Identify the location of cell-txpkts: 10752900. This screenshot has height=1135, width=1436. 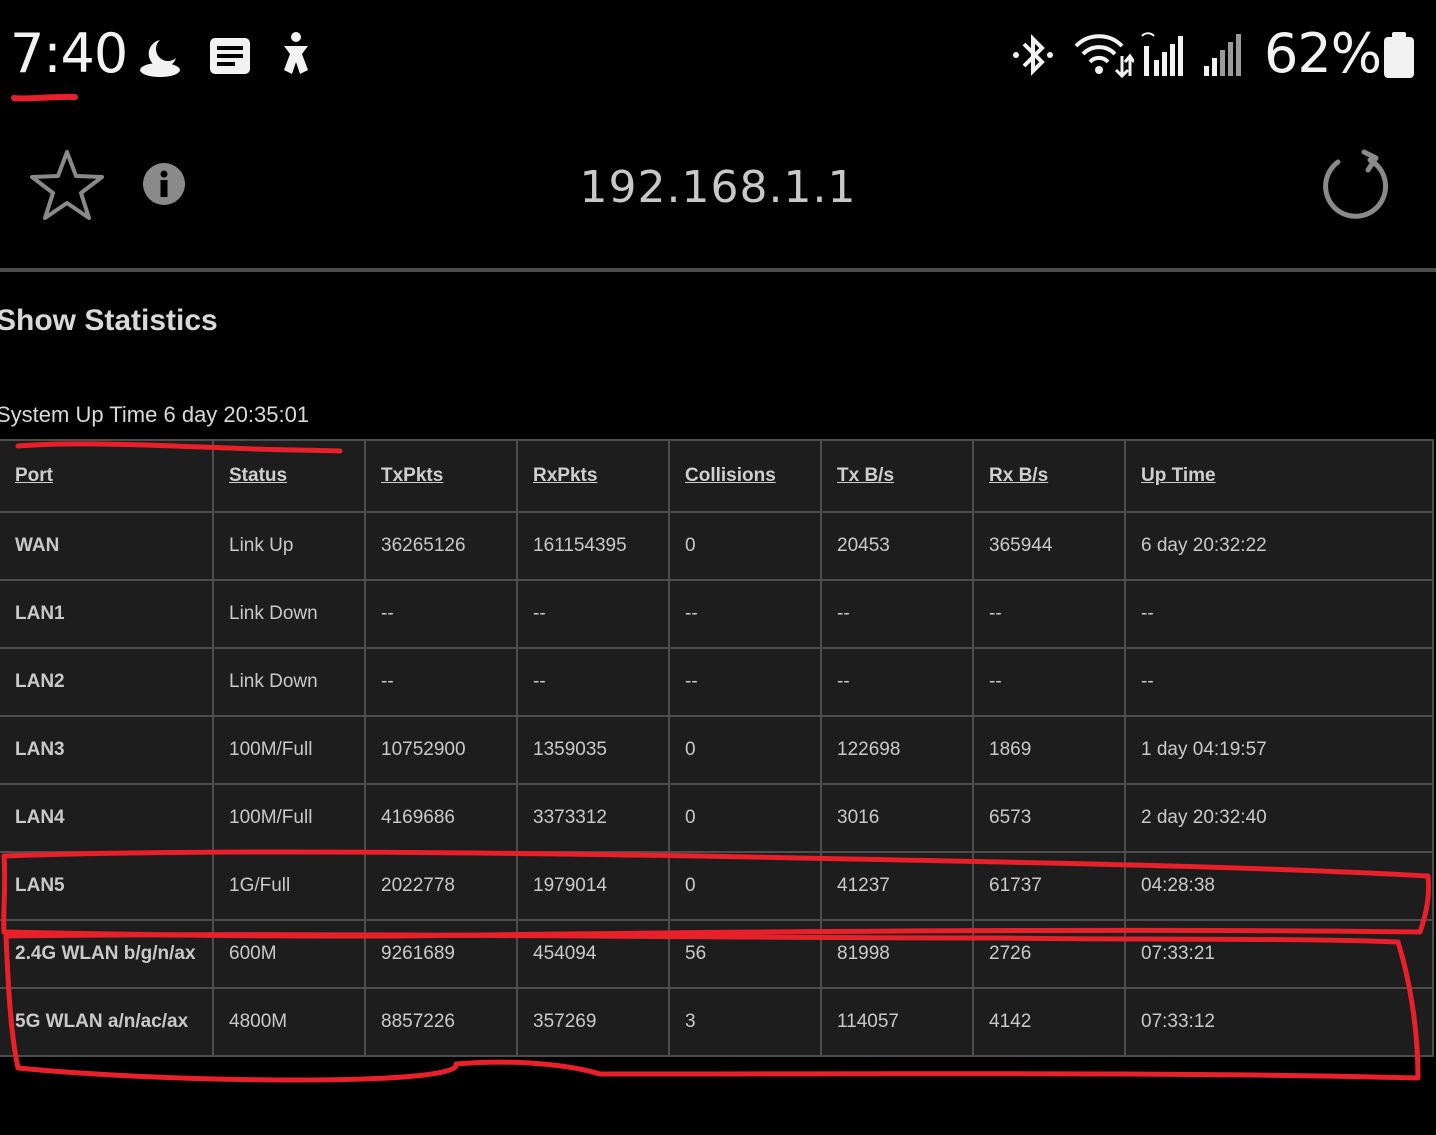
(441, 750).